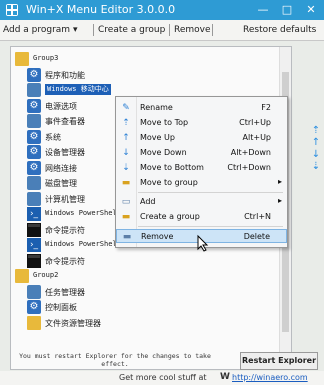  I want to click on menu-item-label: Move to group, so click(169, 182).